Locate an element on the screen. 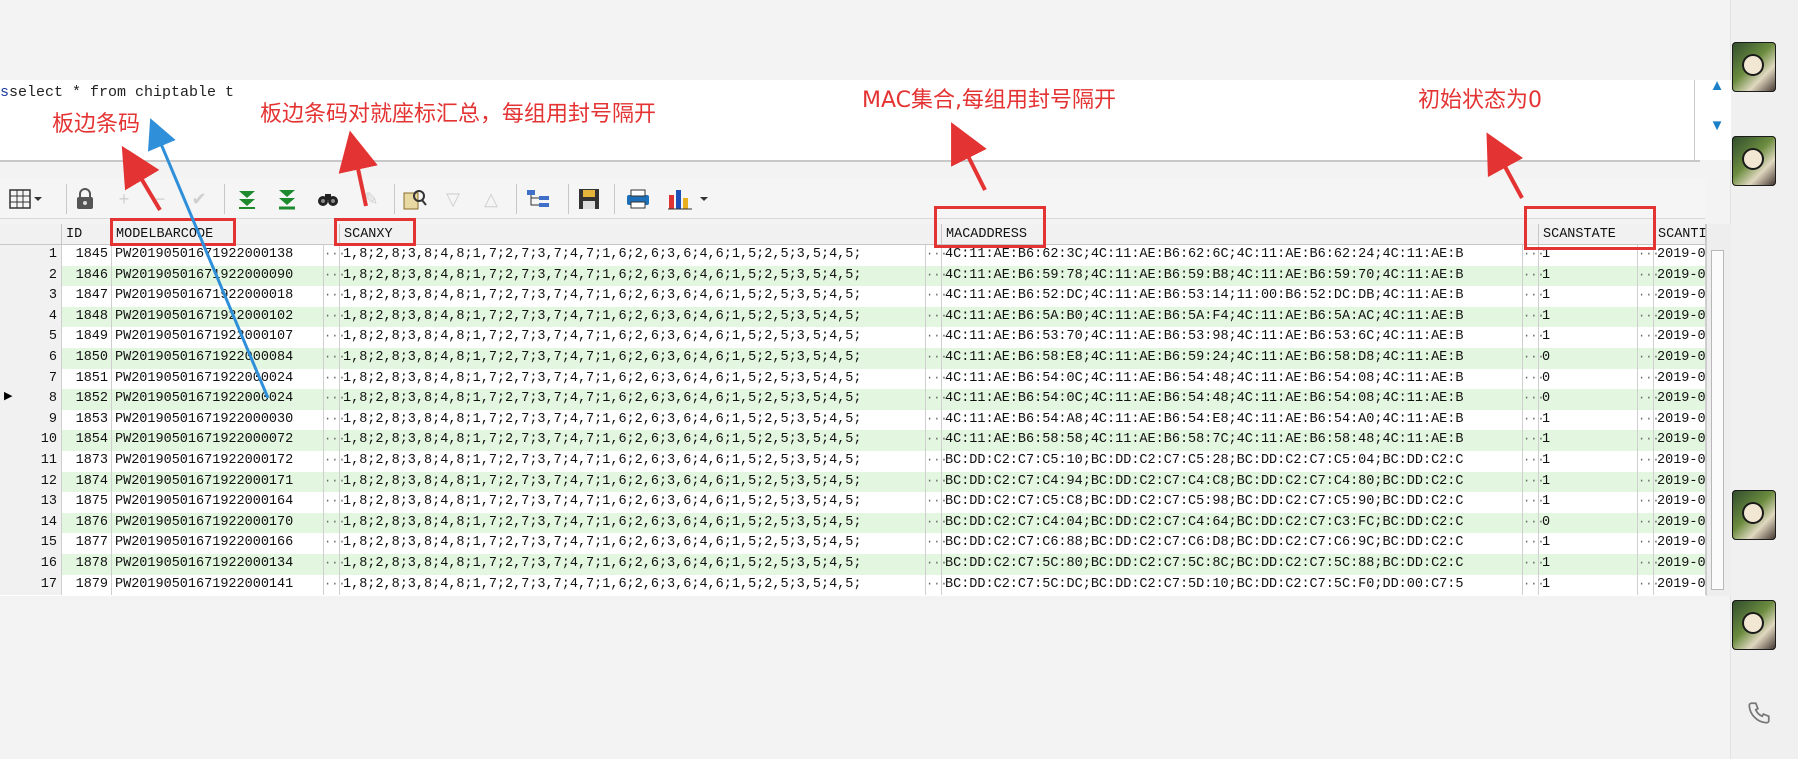 Image resolution: width=1798 pixels, height=759 pixels. cell-id: 1878 is located at coordinates (87, 564).